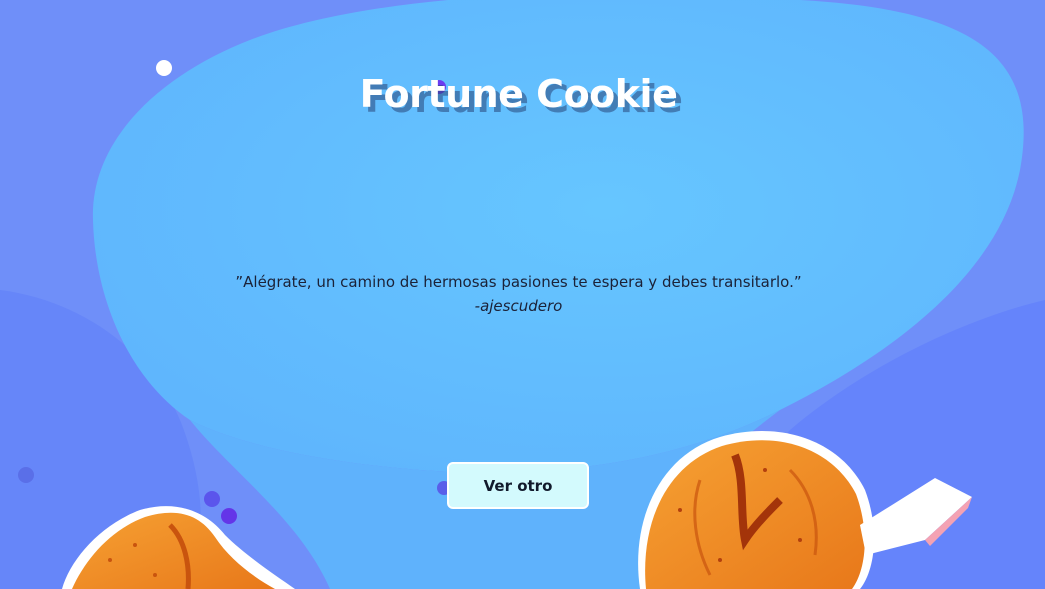  What do you see at coordinates (26, 475) in the screenshot?
I see `dot-left` at bounding box center [26, 475].